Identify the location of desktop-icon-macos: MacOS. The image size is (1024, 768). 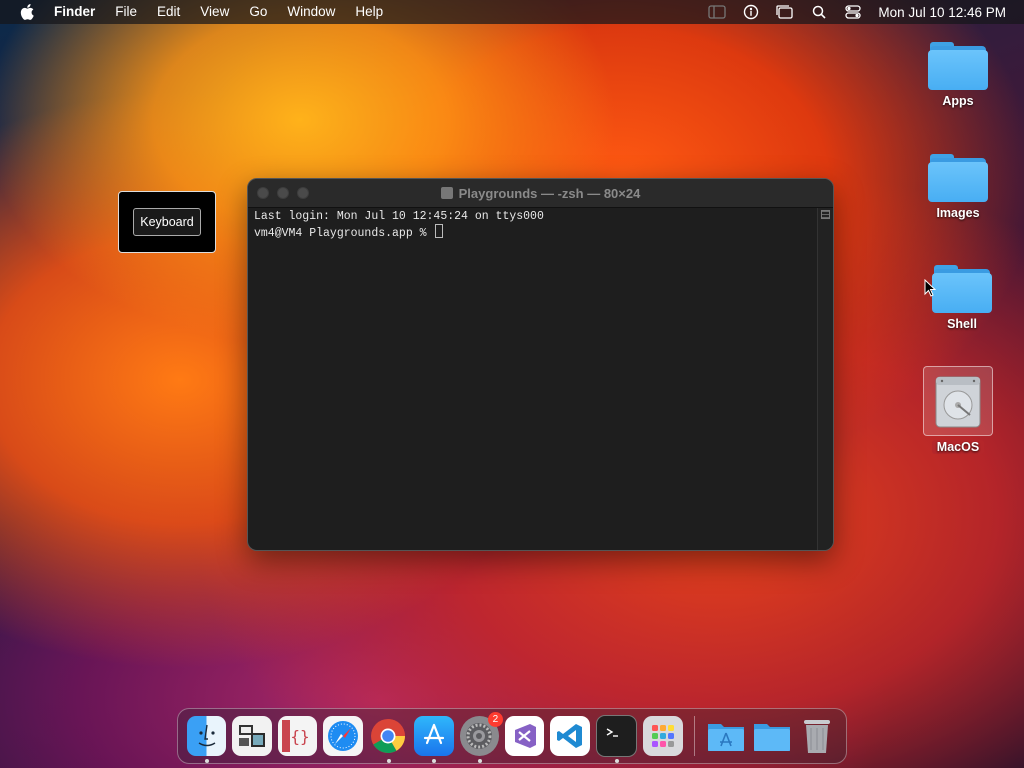
(958, 410).